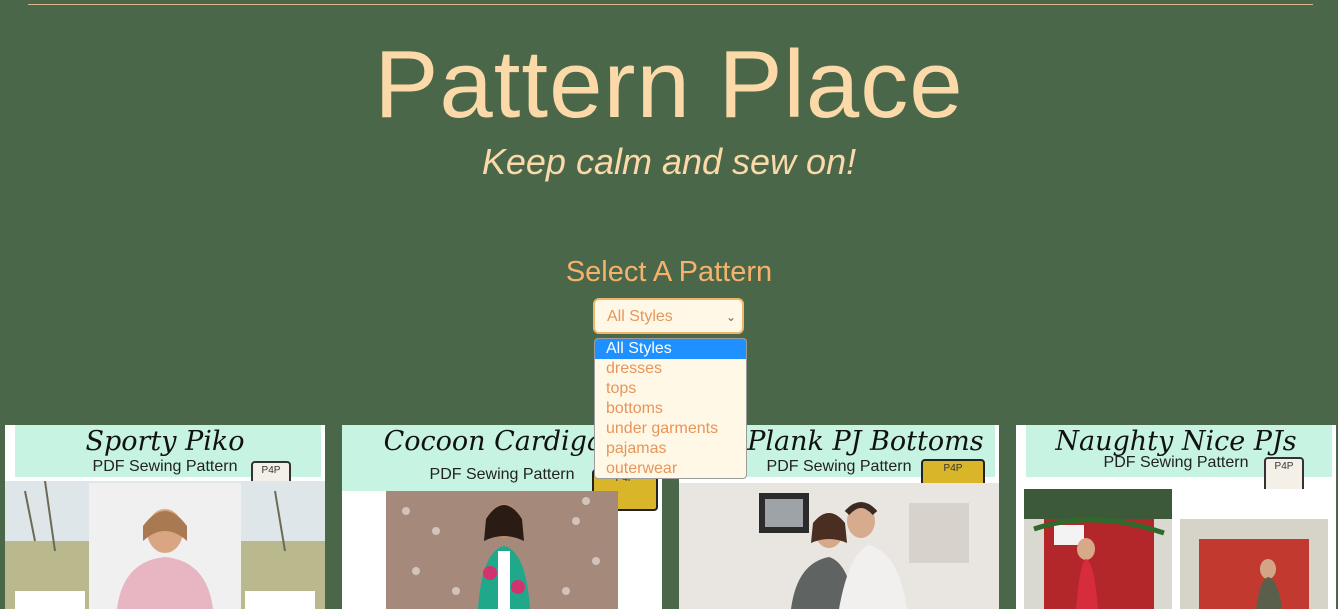 This screenshot has height=609, width=1338. Describe the element at coordinates (670, 429) in the screenshot. I see `option-under-garments: under garments` at that location.